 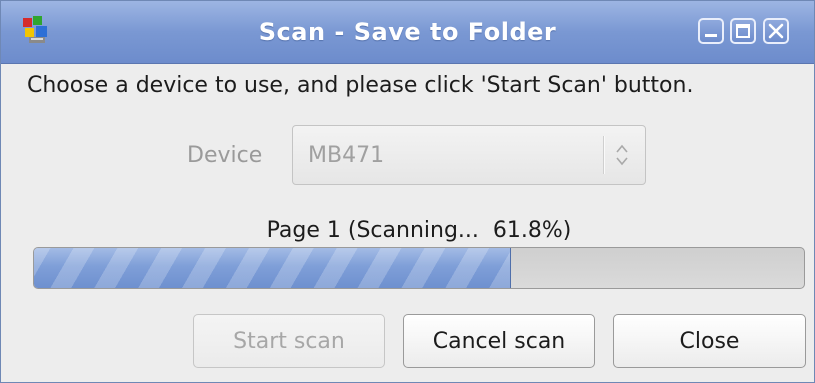 I want to click on minimize-icon, so click(x=711, y=31).